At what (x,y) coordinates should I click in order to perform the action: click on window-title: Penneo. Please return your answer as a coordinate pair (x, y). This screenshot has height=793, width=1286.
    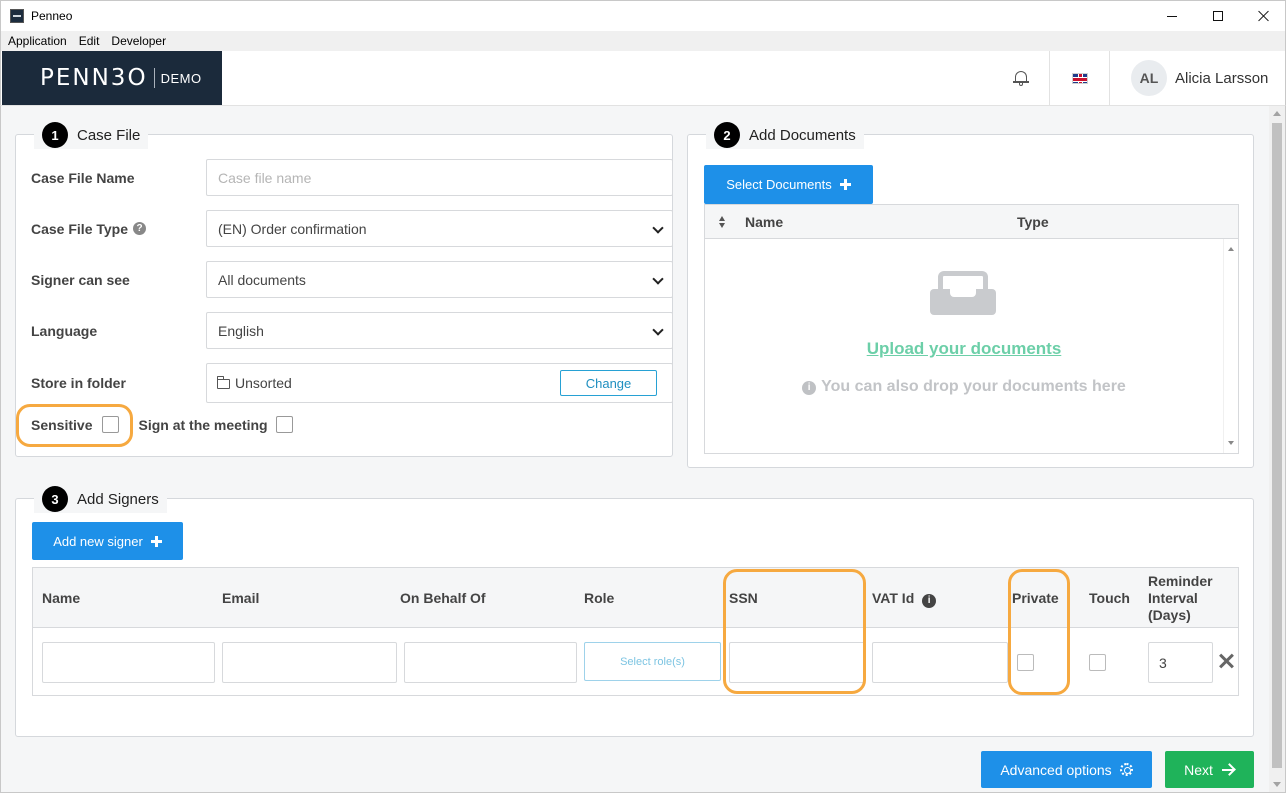
    Looking at the image, I should click on (52, 16).